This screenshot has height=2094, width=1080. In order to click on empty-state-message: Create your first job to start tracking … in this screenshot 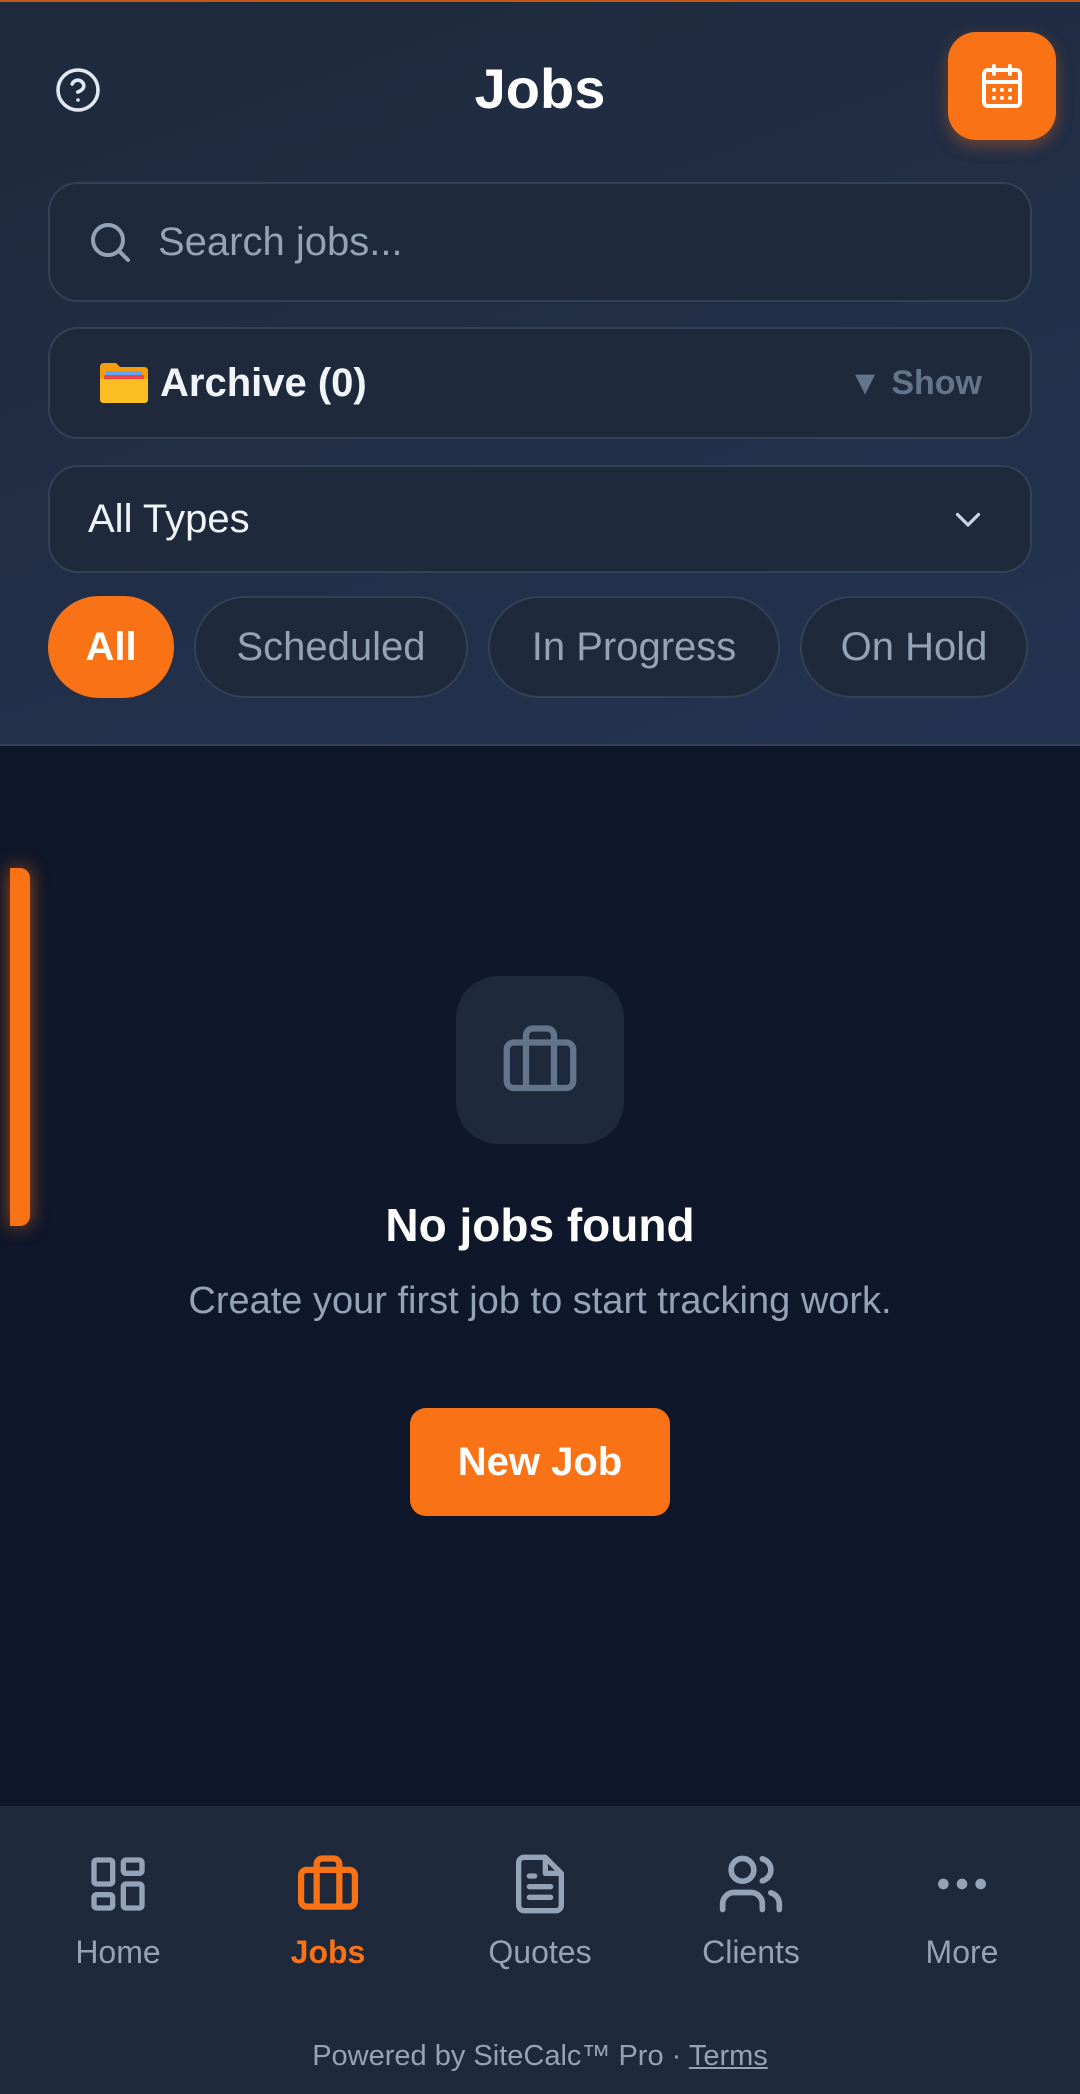, I will do `click(540, 1301)`.